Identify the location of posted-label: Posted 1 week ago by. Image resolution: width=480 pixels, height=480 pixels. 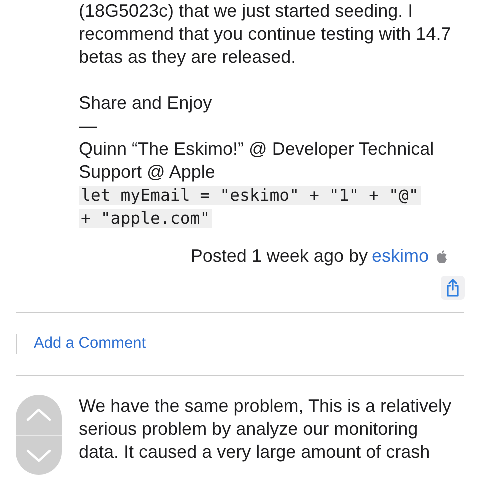
(279, 256).